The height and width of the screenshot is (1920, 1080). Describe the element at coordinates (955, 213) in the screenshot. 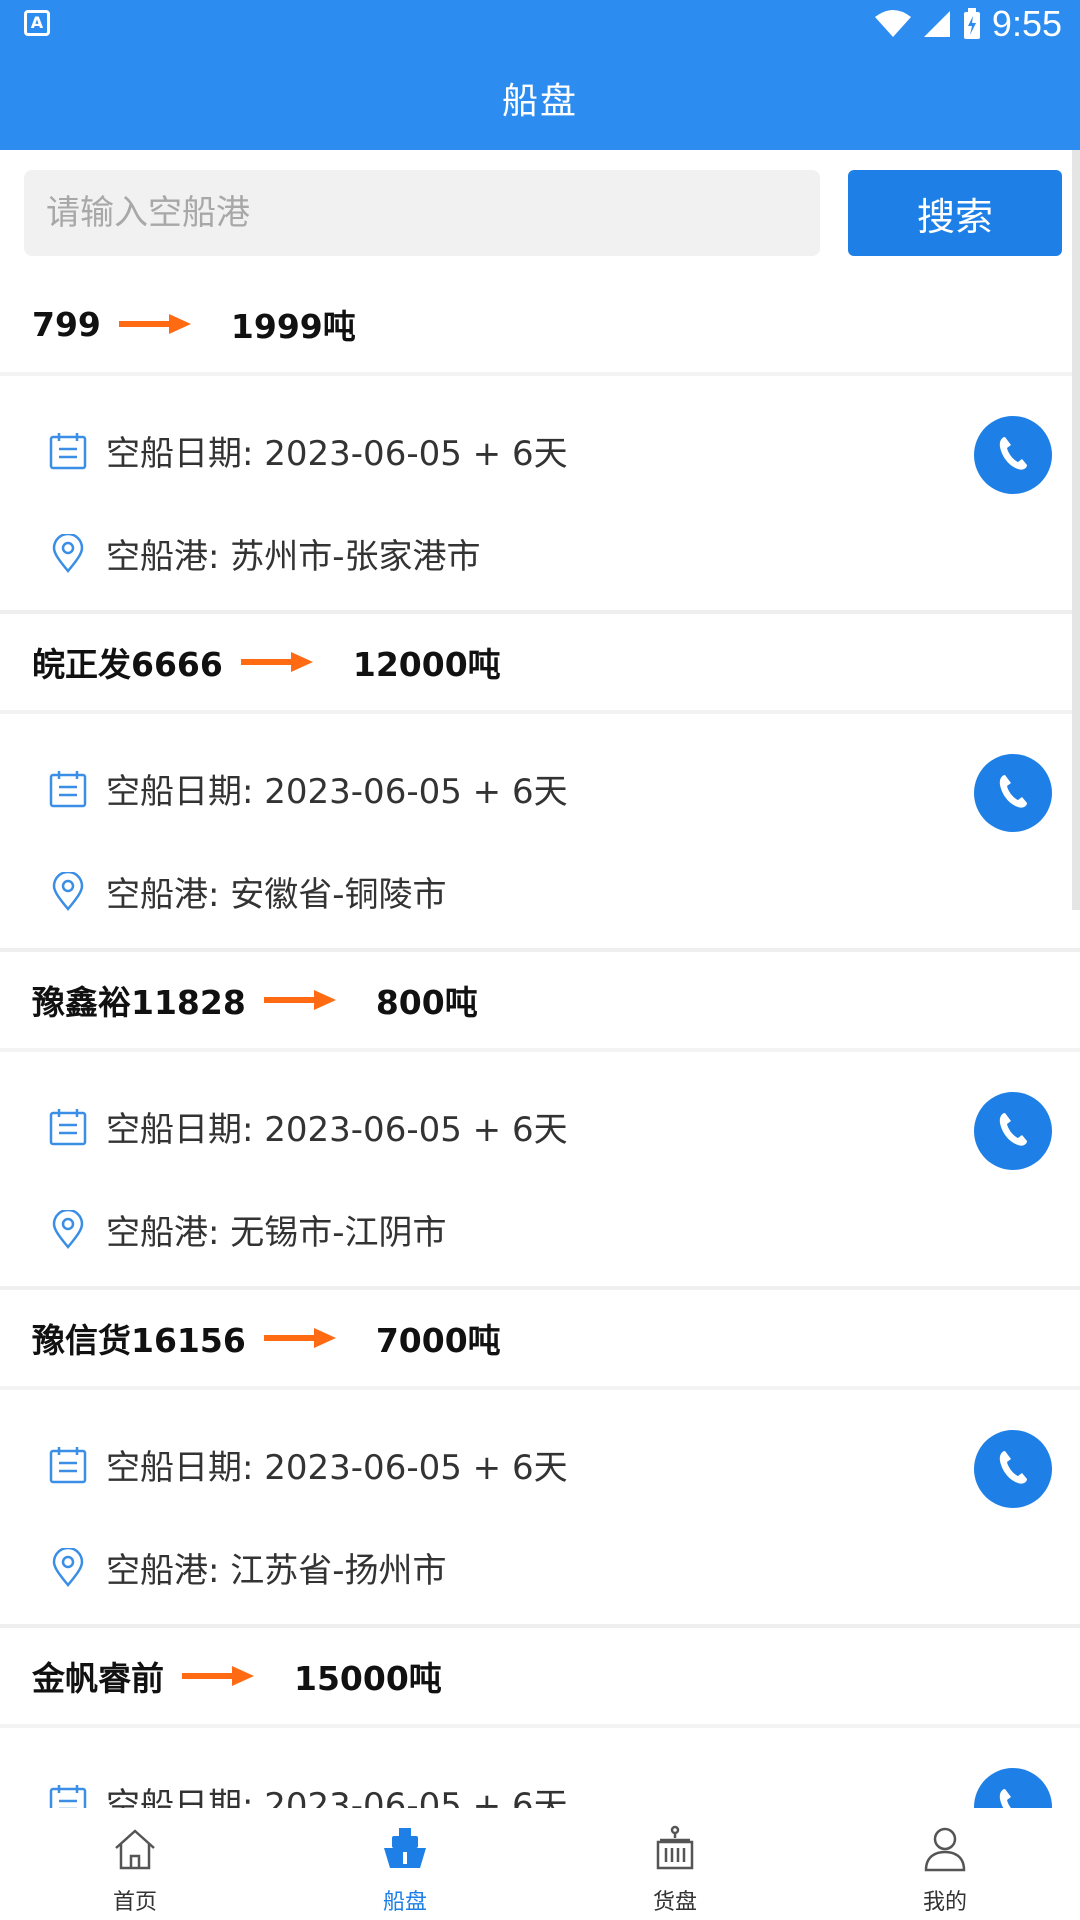

I see `search-button: 搜索` at that location.